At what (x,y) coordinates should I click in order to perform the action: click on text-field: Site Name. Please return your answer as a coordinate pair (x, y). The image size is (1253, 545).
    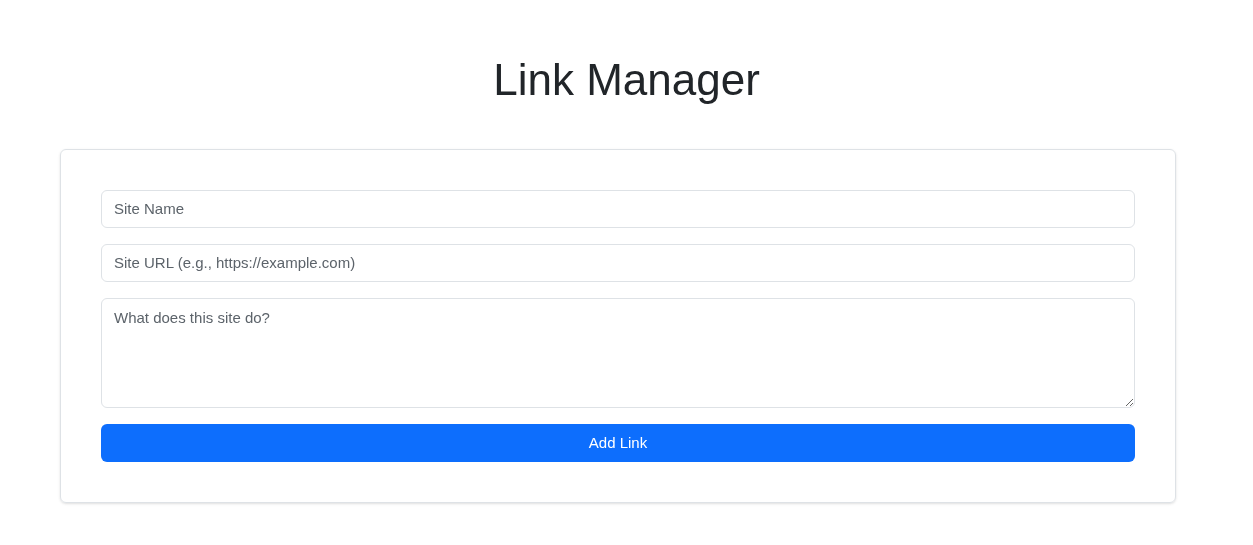
    Looking at the image, I should click on (618, 208).